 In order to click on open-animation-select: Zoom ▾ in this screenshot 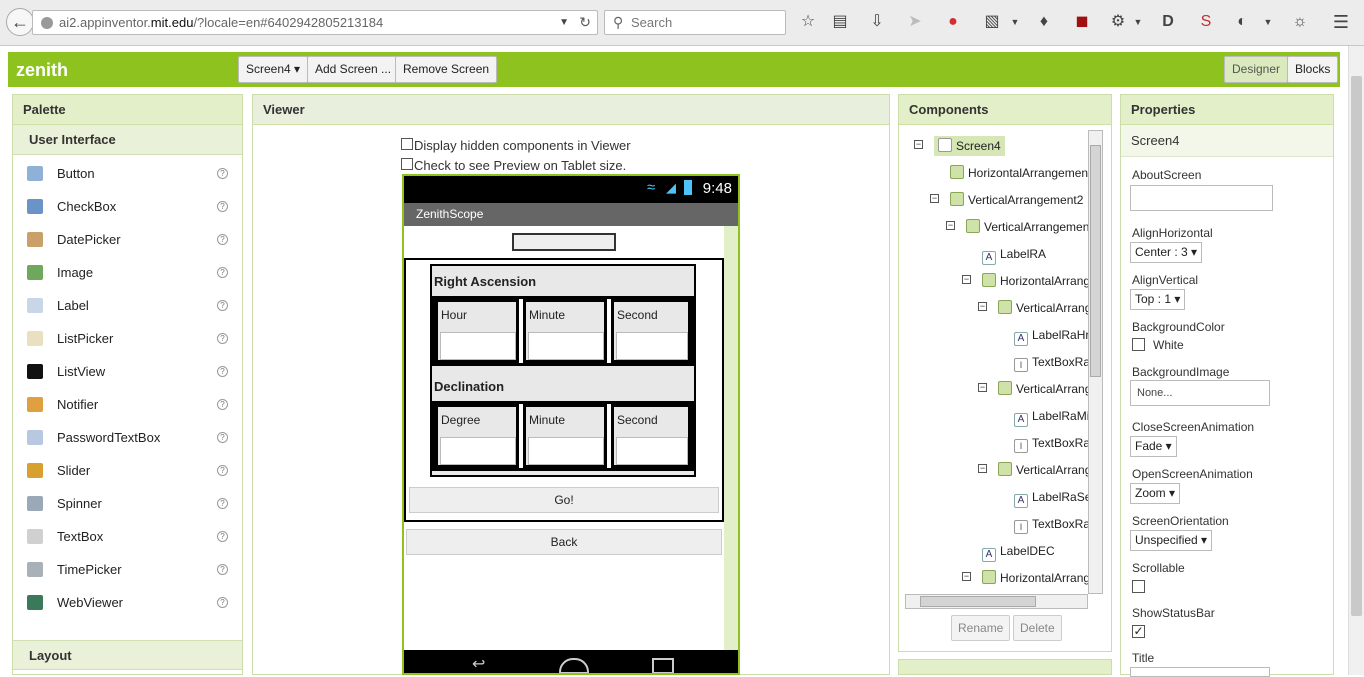, I will do `click(1155, 493)`.